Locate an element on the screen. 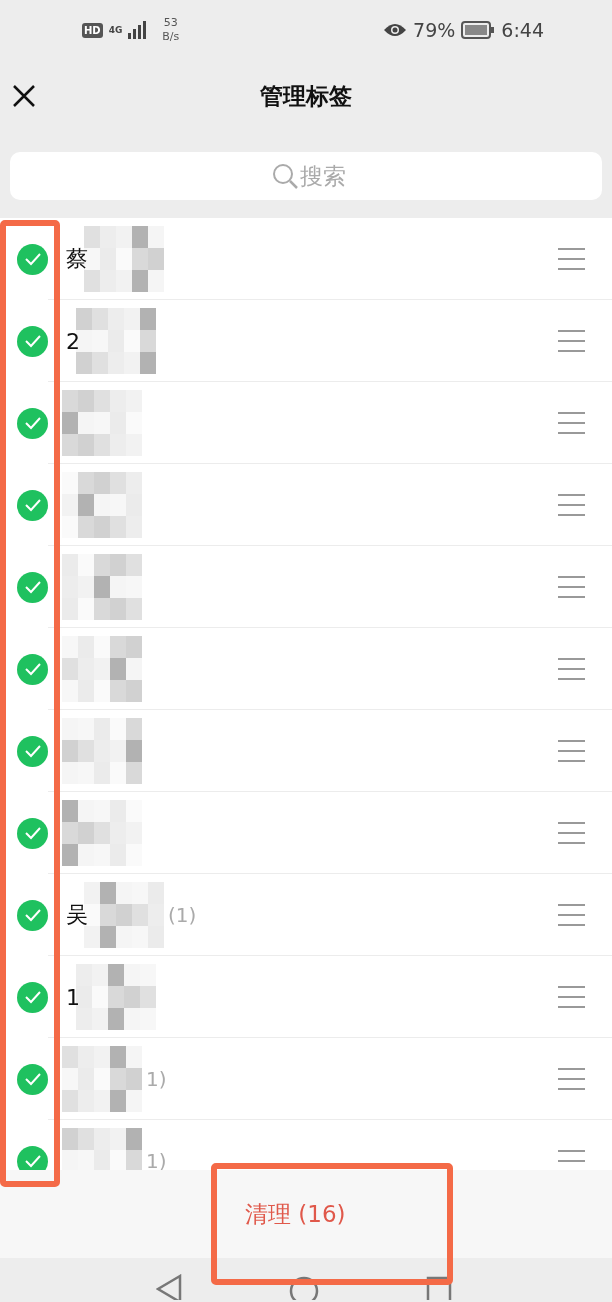 Image resolution: width=612 pixels, height=1302 pixels. tag-row: 蔡 is located at coordinates (306, 259).